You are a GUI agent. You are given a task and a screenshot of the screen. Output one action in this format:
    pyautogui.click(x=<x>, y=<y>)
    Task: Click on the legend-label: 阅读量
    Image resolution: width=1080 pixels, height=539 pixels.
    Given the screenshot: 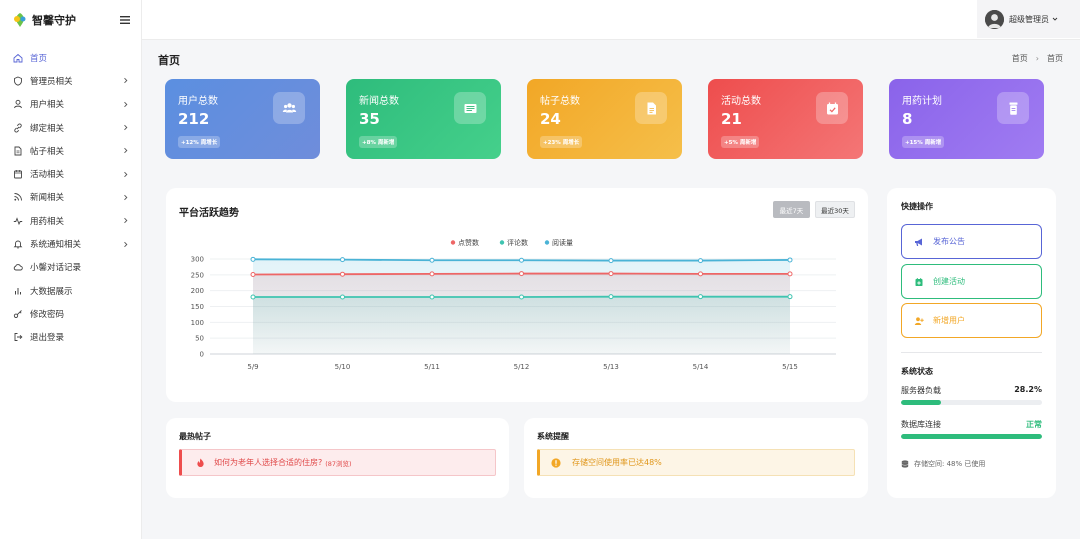 What is the action you would take?
    pyautogui.click(x=562, y=242)
    